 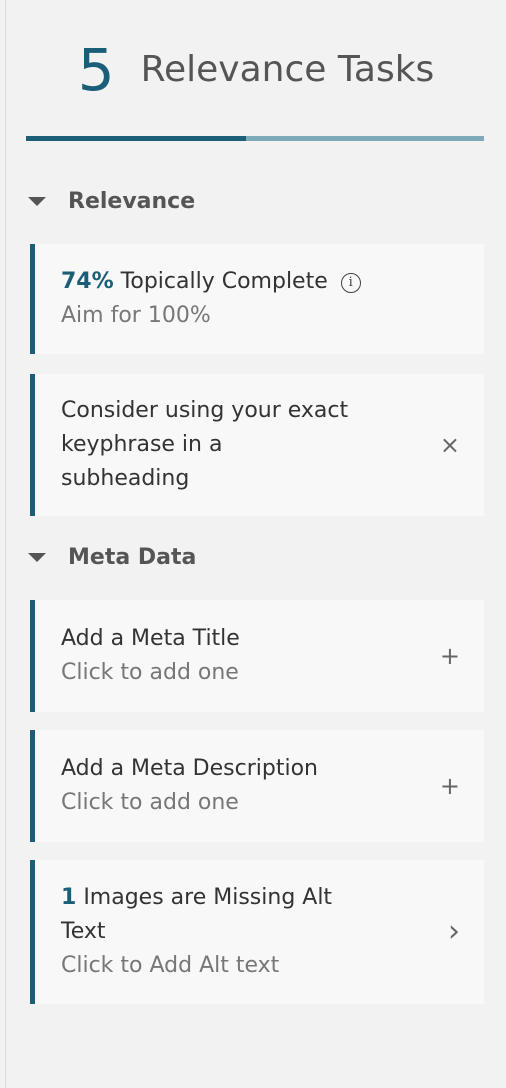 What do you see at coordinates (255, 138) in the screenshot?
I see `progress-bar` at bounding box center [255, 138].